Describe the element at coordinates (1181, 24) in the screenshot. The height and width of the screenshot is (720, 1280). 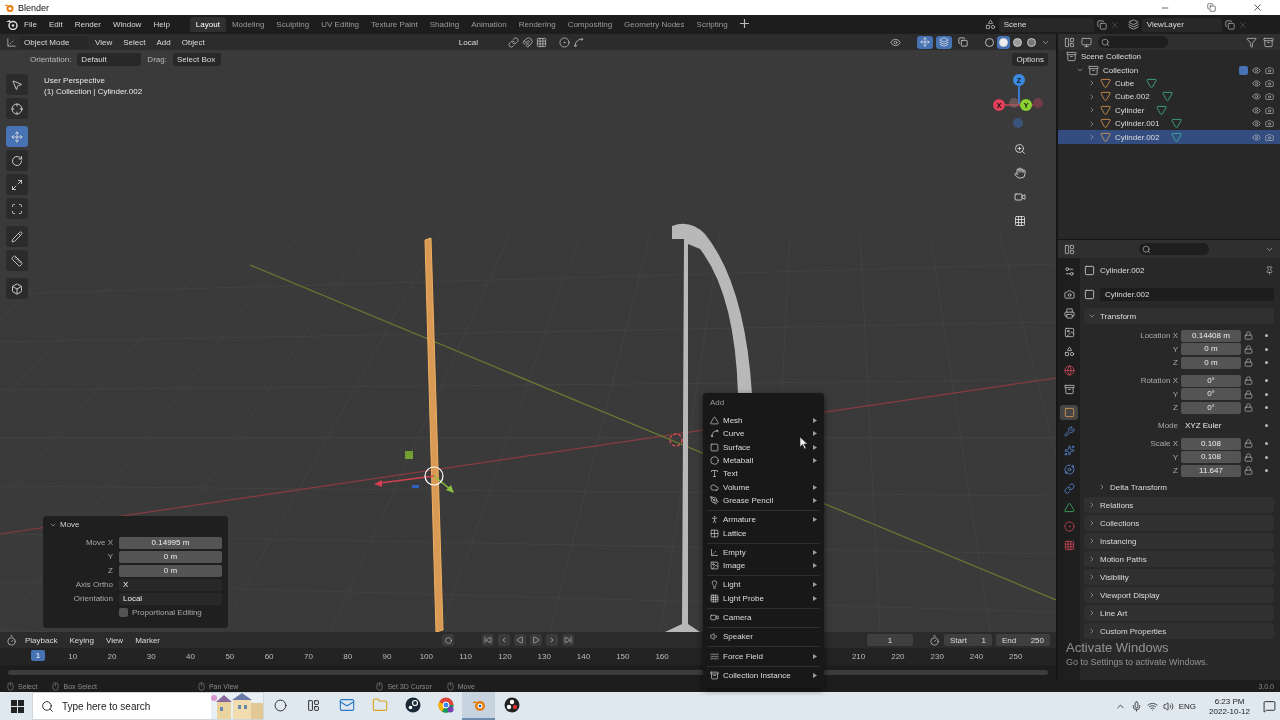
I see `view-layer-field: ViewLayer` at that location.